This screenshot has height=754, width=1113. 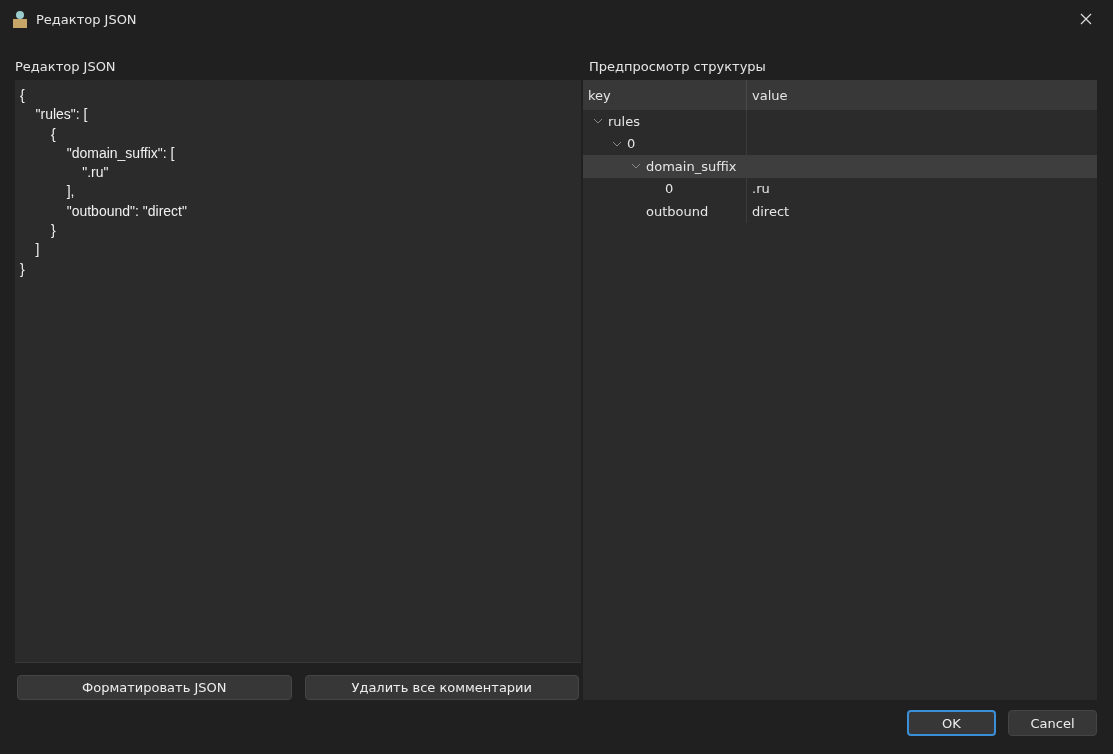 I want to click on tree-value: .ru, so click(x=760, y=189).